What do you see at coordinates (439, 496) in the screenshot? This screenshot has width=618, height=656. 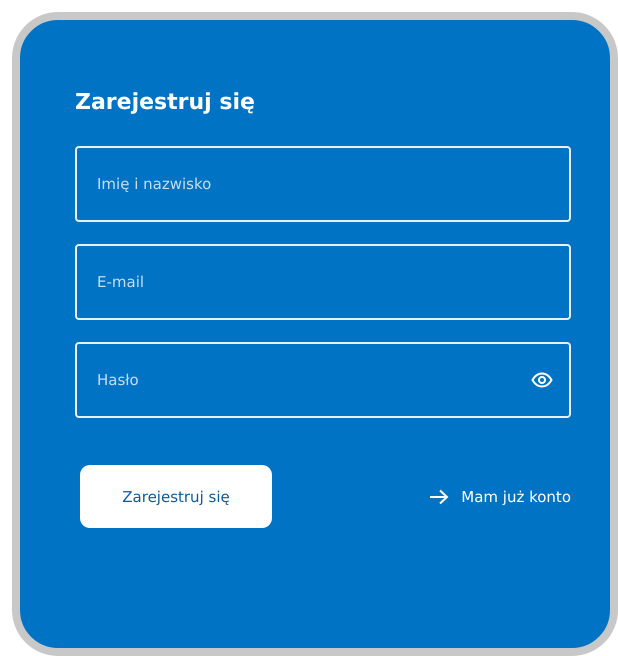 I see `arrow-icon` at bounding box center [439, 496].